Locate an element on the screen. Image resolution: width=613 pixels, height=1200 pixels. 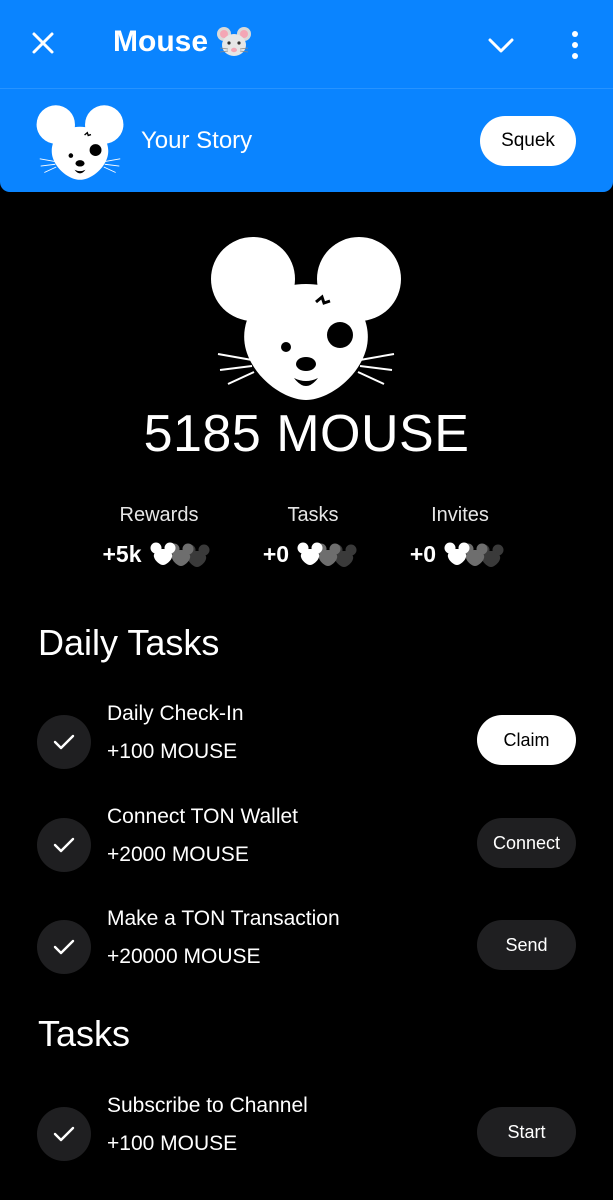
task-row: Make a TON Transaction +20000 MOUSE Send is located at coordinates (306, 947).